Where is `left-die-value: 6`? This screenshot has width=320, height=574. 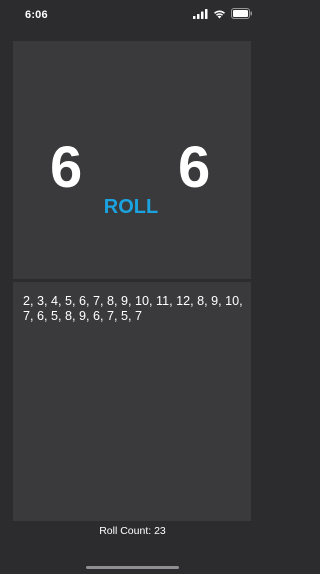
left-die-value: 6 is located at coordinates (66, 167).